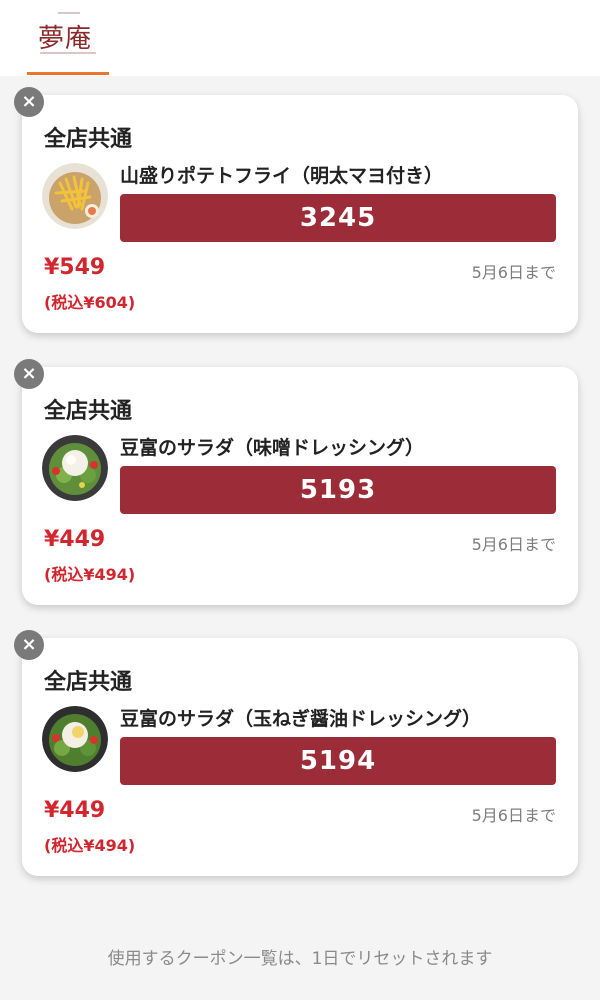  What do you see at coordinates (300, 959) in the screenshot?
I see `reset-notice: 使用するクーポン一覧は、1日でリセットされます` at bounding box center [300, 959].